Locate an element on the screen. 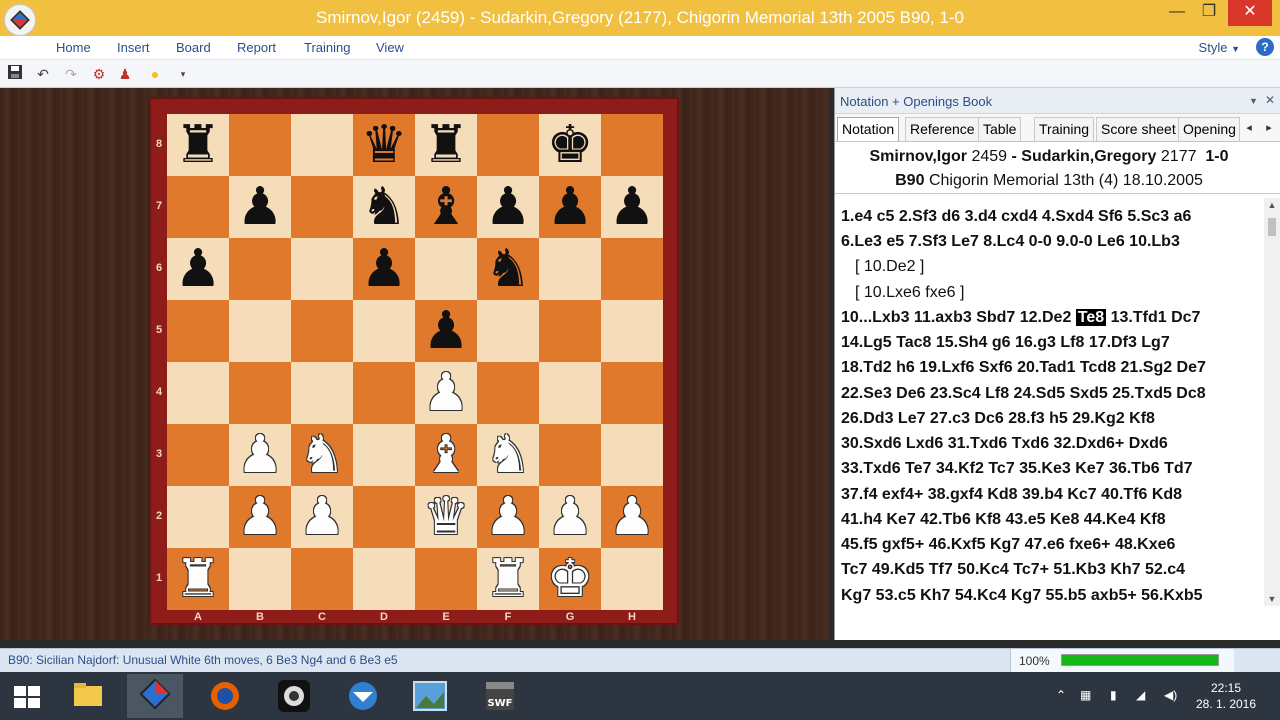 This screenshot has width=1280, height=720. square-g5 is located at coordinates (570, 331).